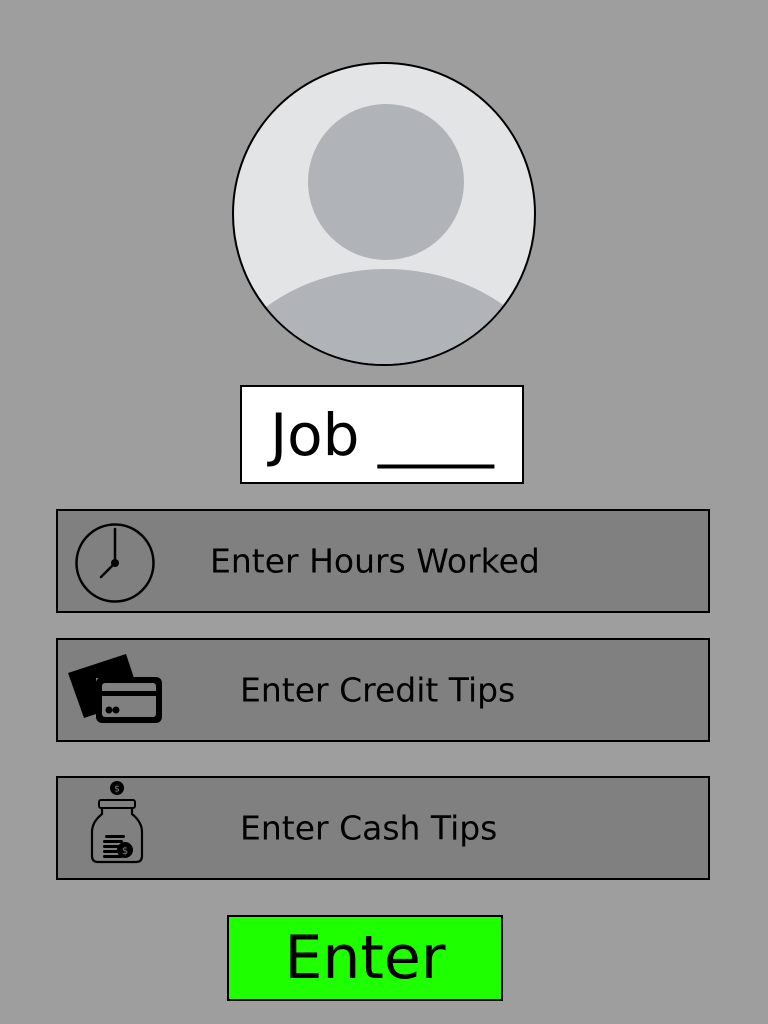 The image size is (768, 1024). I want to click on enter-credit-tips-button: Enter Credit Tips, so click(383, 690).